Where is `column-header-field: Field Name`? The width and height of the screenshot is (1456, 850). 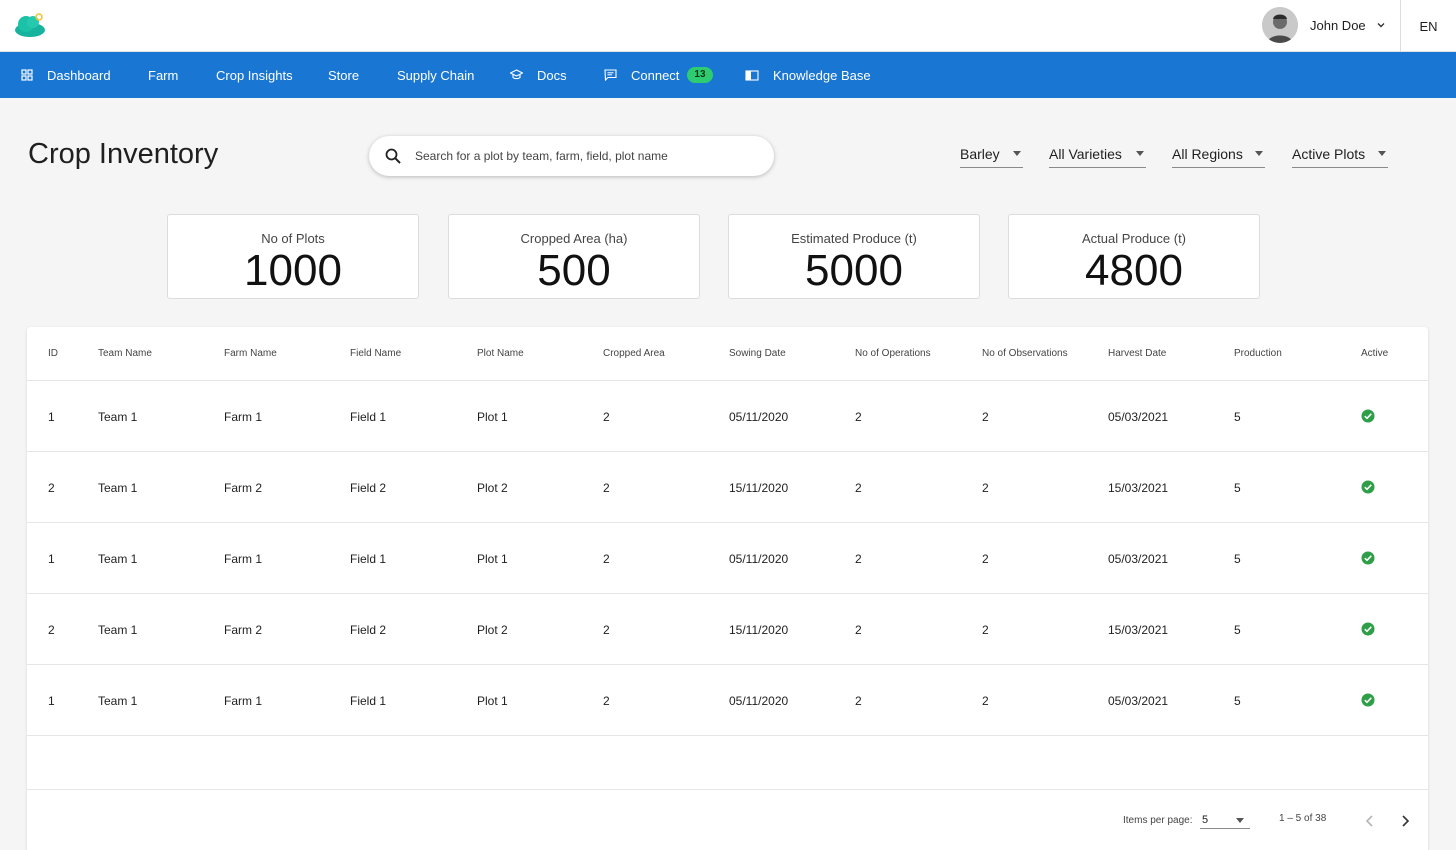 column-header-field: Field Name is located at coordinates (375, 353).